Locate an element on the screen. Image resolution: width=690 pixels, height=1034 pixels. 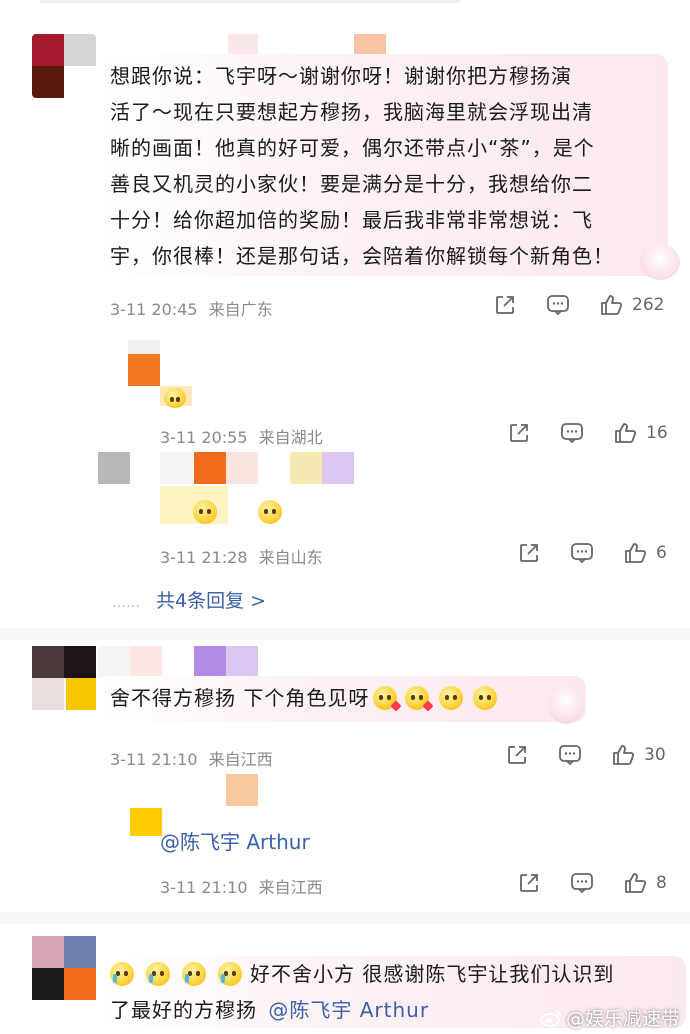
comment-text-line: 好不舍小方 很感谢陈飞宇让我们认识到 is located at coordinates (395, 974).